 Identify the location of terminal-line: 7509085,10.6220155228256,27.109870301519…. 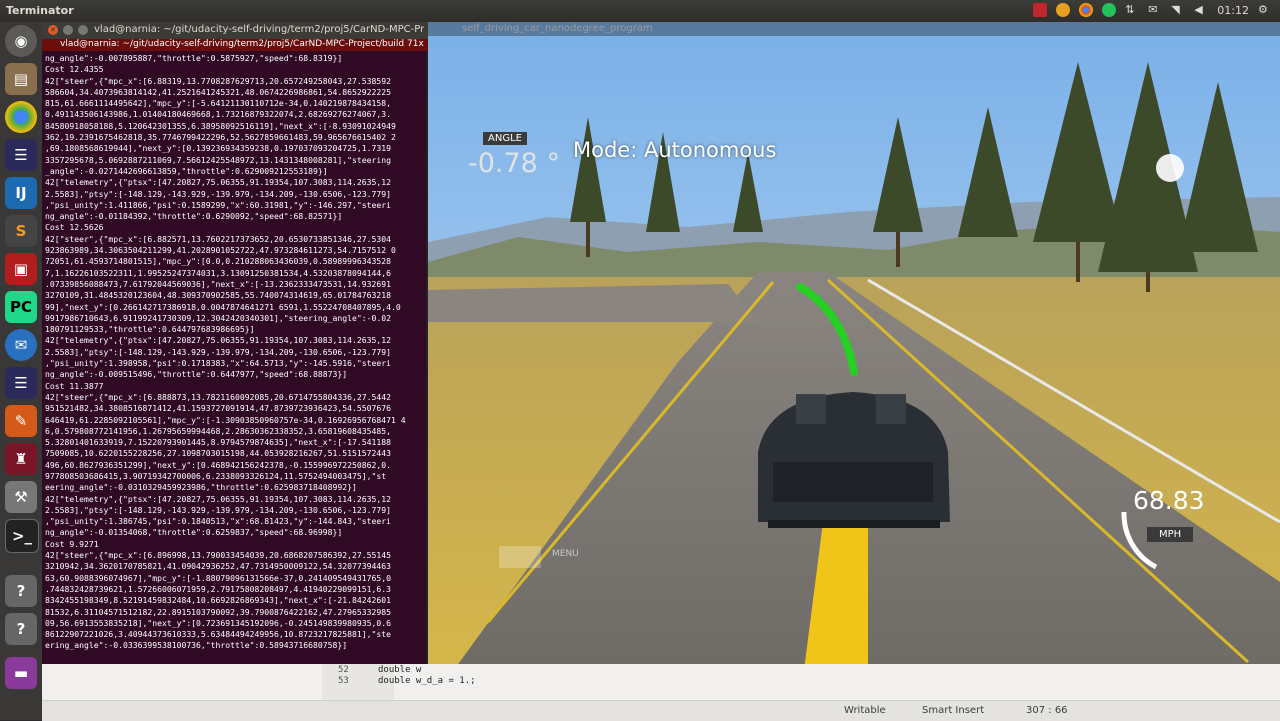
(218, 453).